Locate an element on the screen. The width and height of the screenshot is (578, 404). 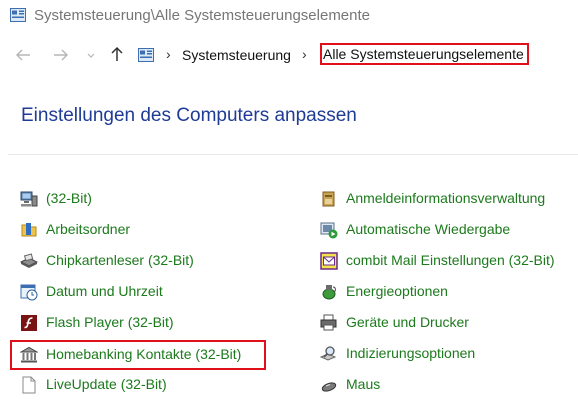
arrow-up-icon is located at coordinates (117, 53).